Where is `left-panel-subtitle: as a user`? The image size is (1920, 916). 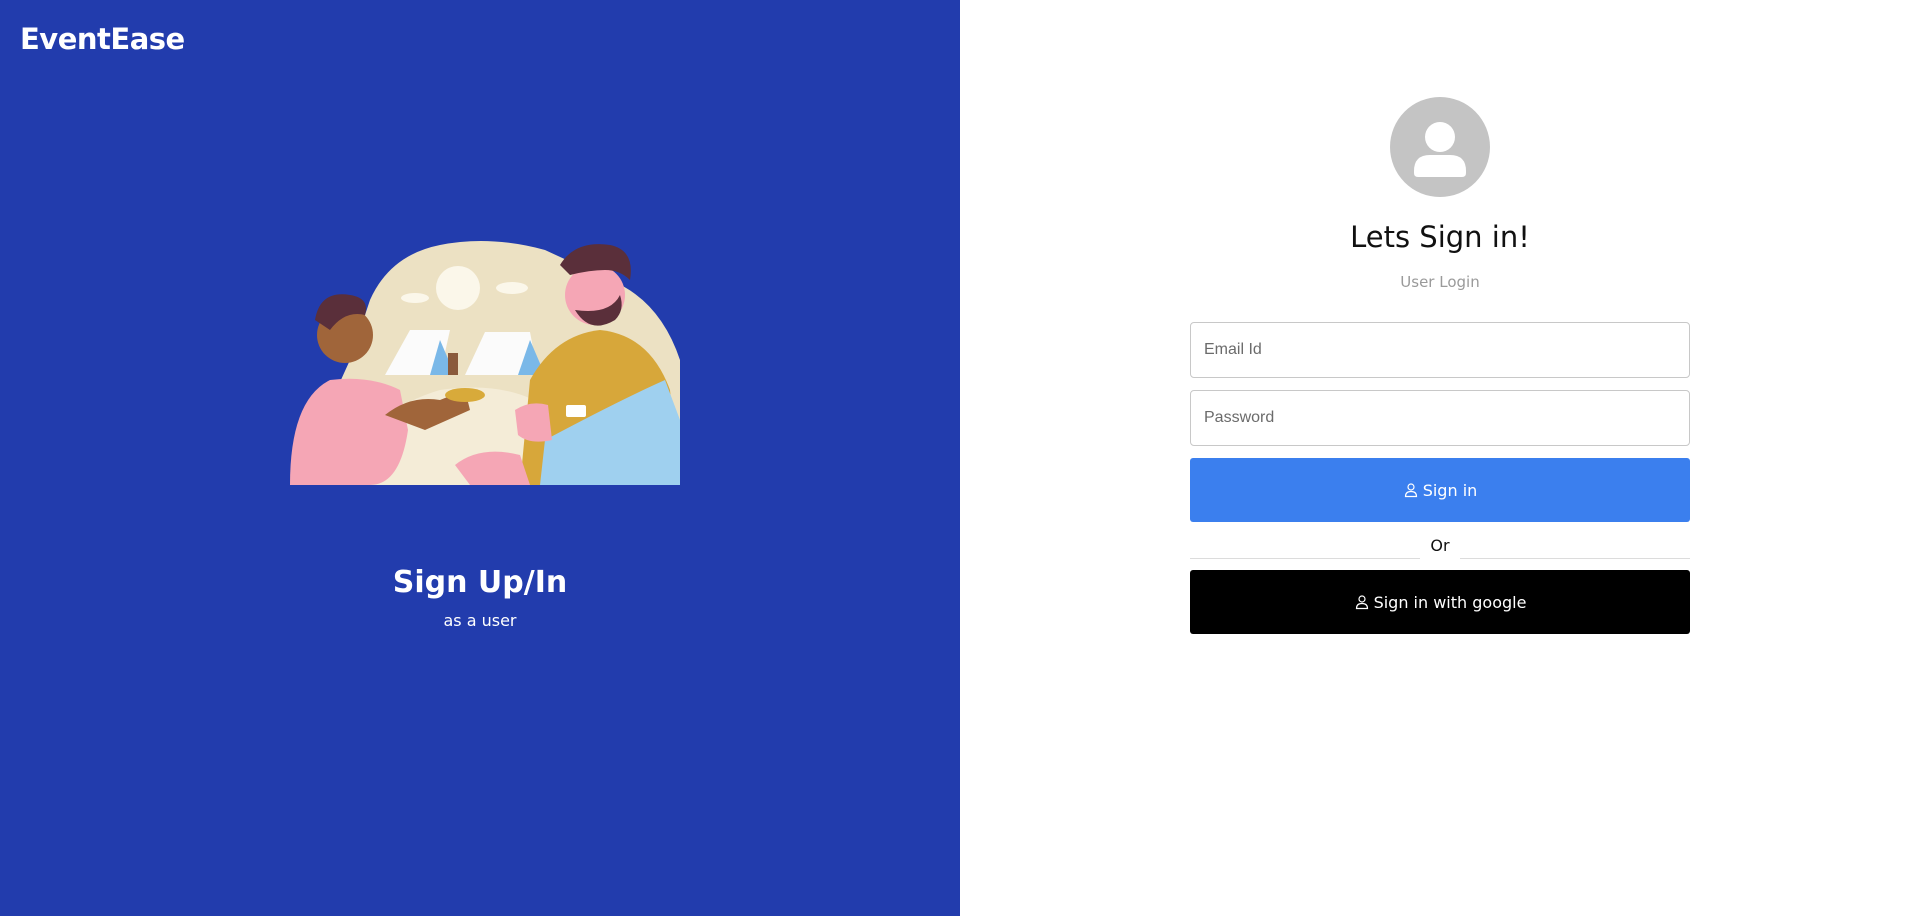 left-panel-subtitle: as a user is located at coordinates (480, 620).